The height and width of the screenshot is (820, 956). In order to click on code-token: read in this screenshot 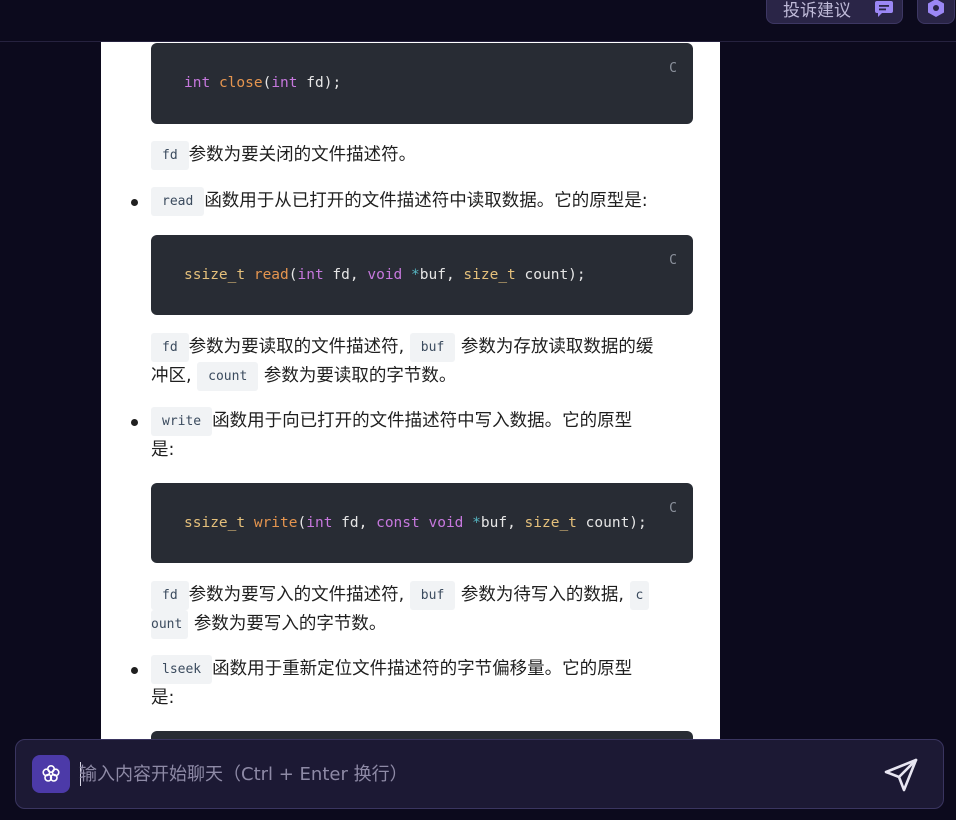, I will do `click(271, 275)`.